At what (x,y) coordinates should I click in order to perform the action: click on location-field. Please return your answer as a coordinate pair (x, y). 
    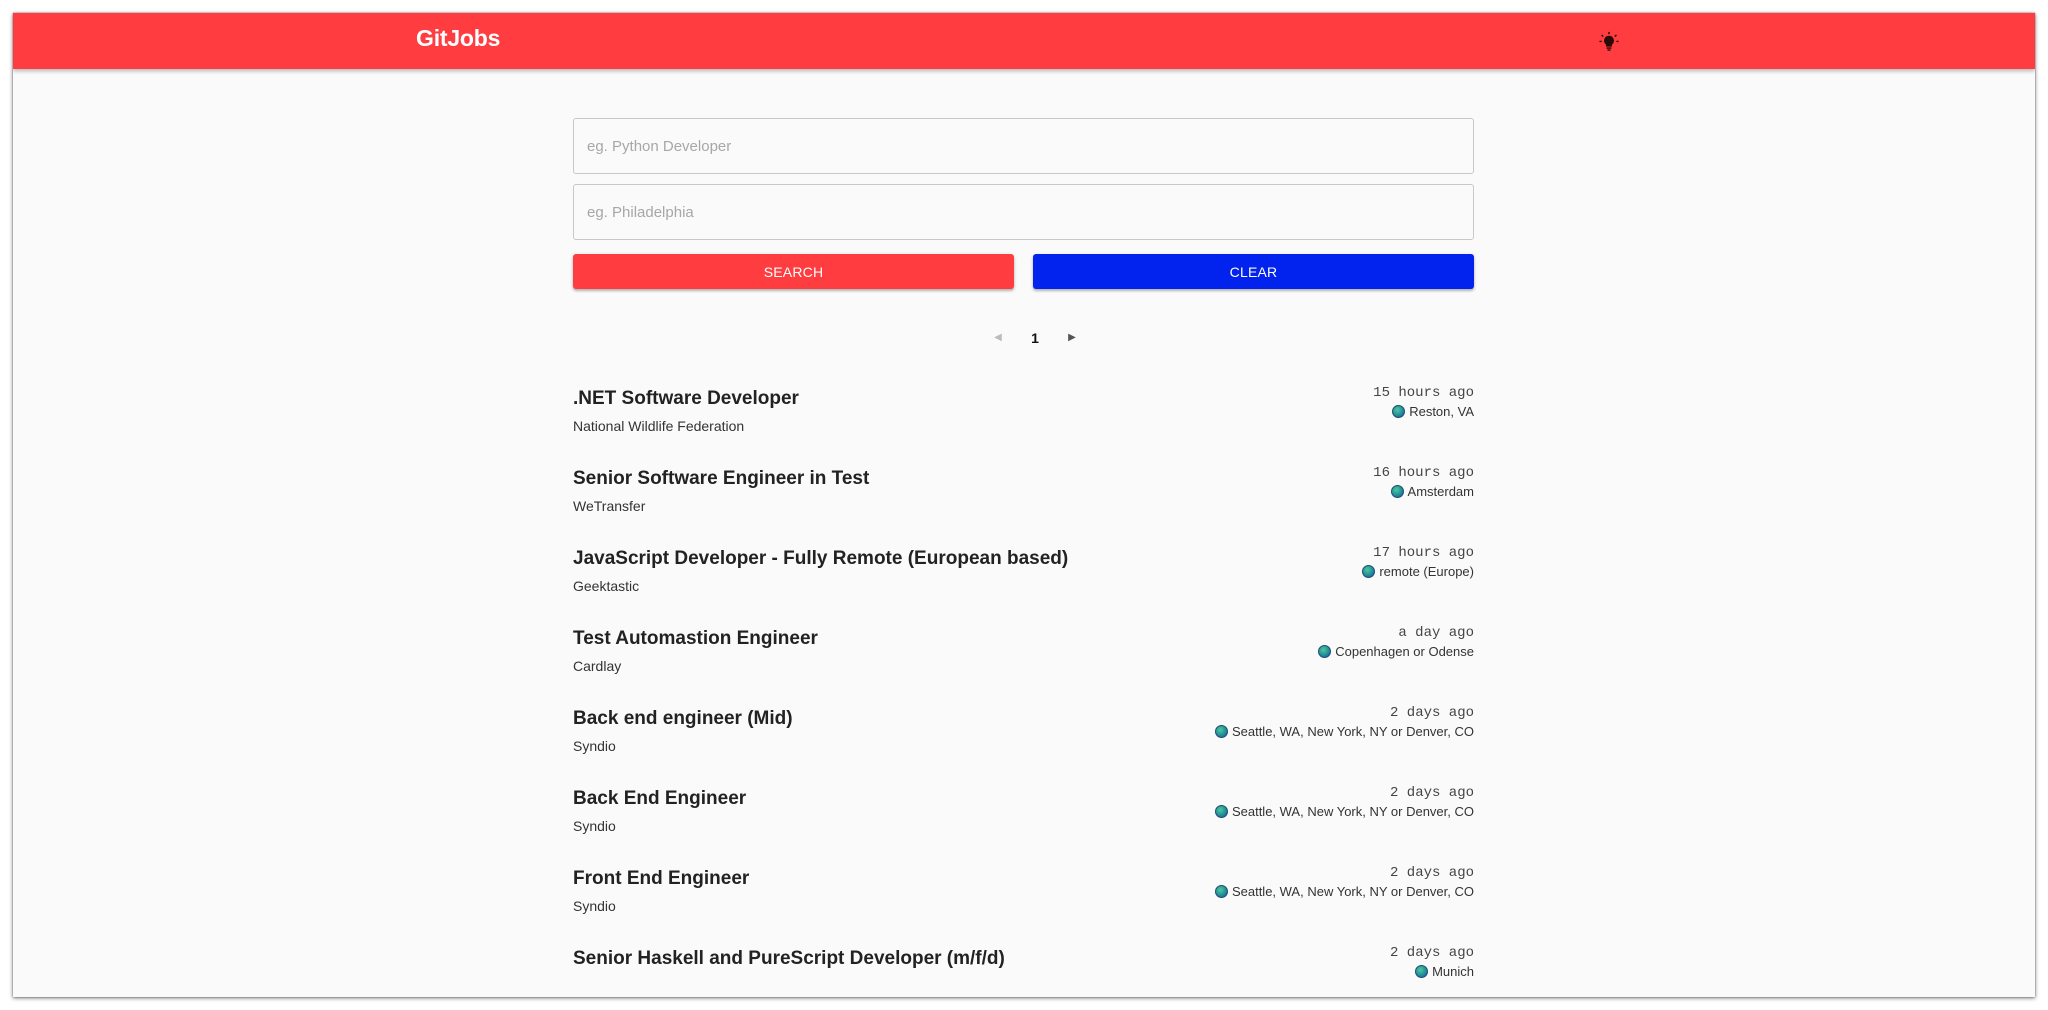
    Looking at the image, I should click on (1023, 212).